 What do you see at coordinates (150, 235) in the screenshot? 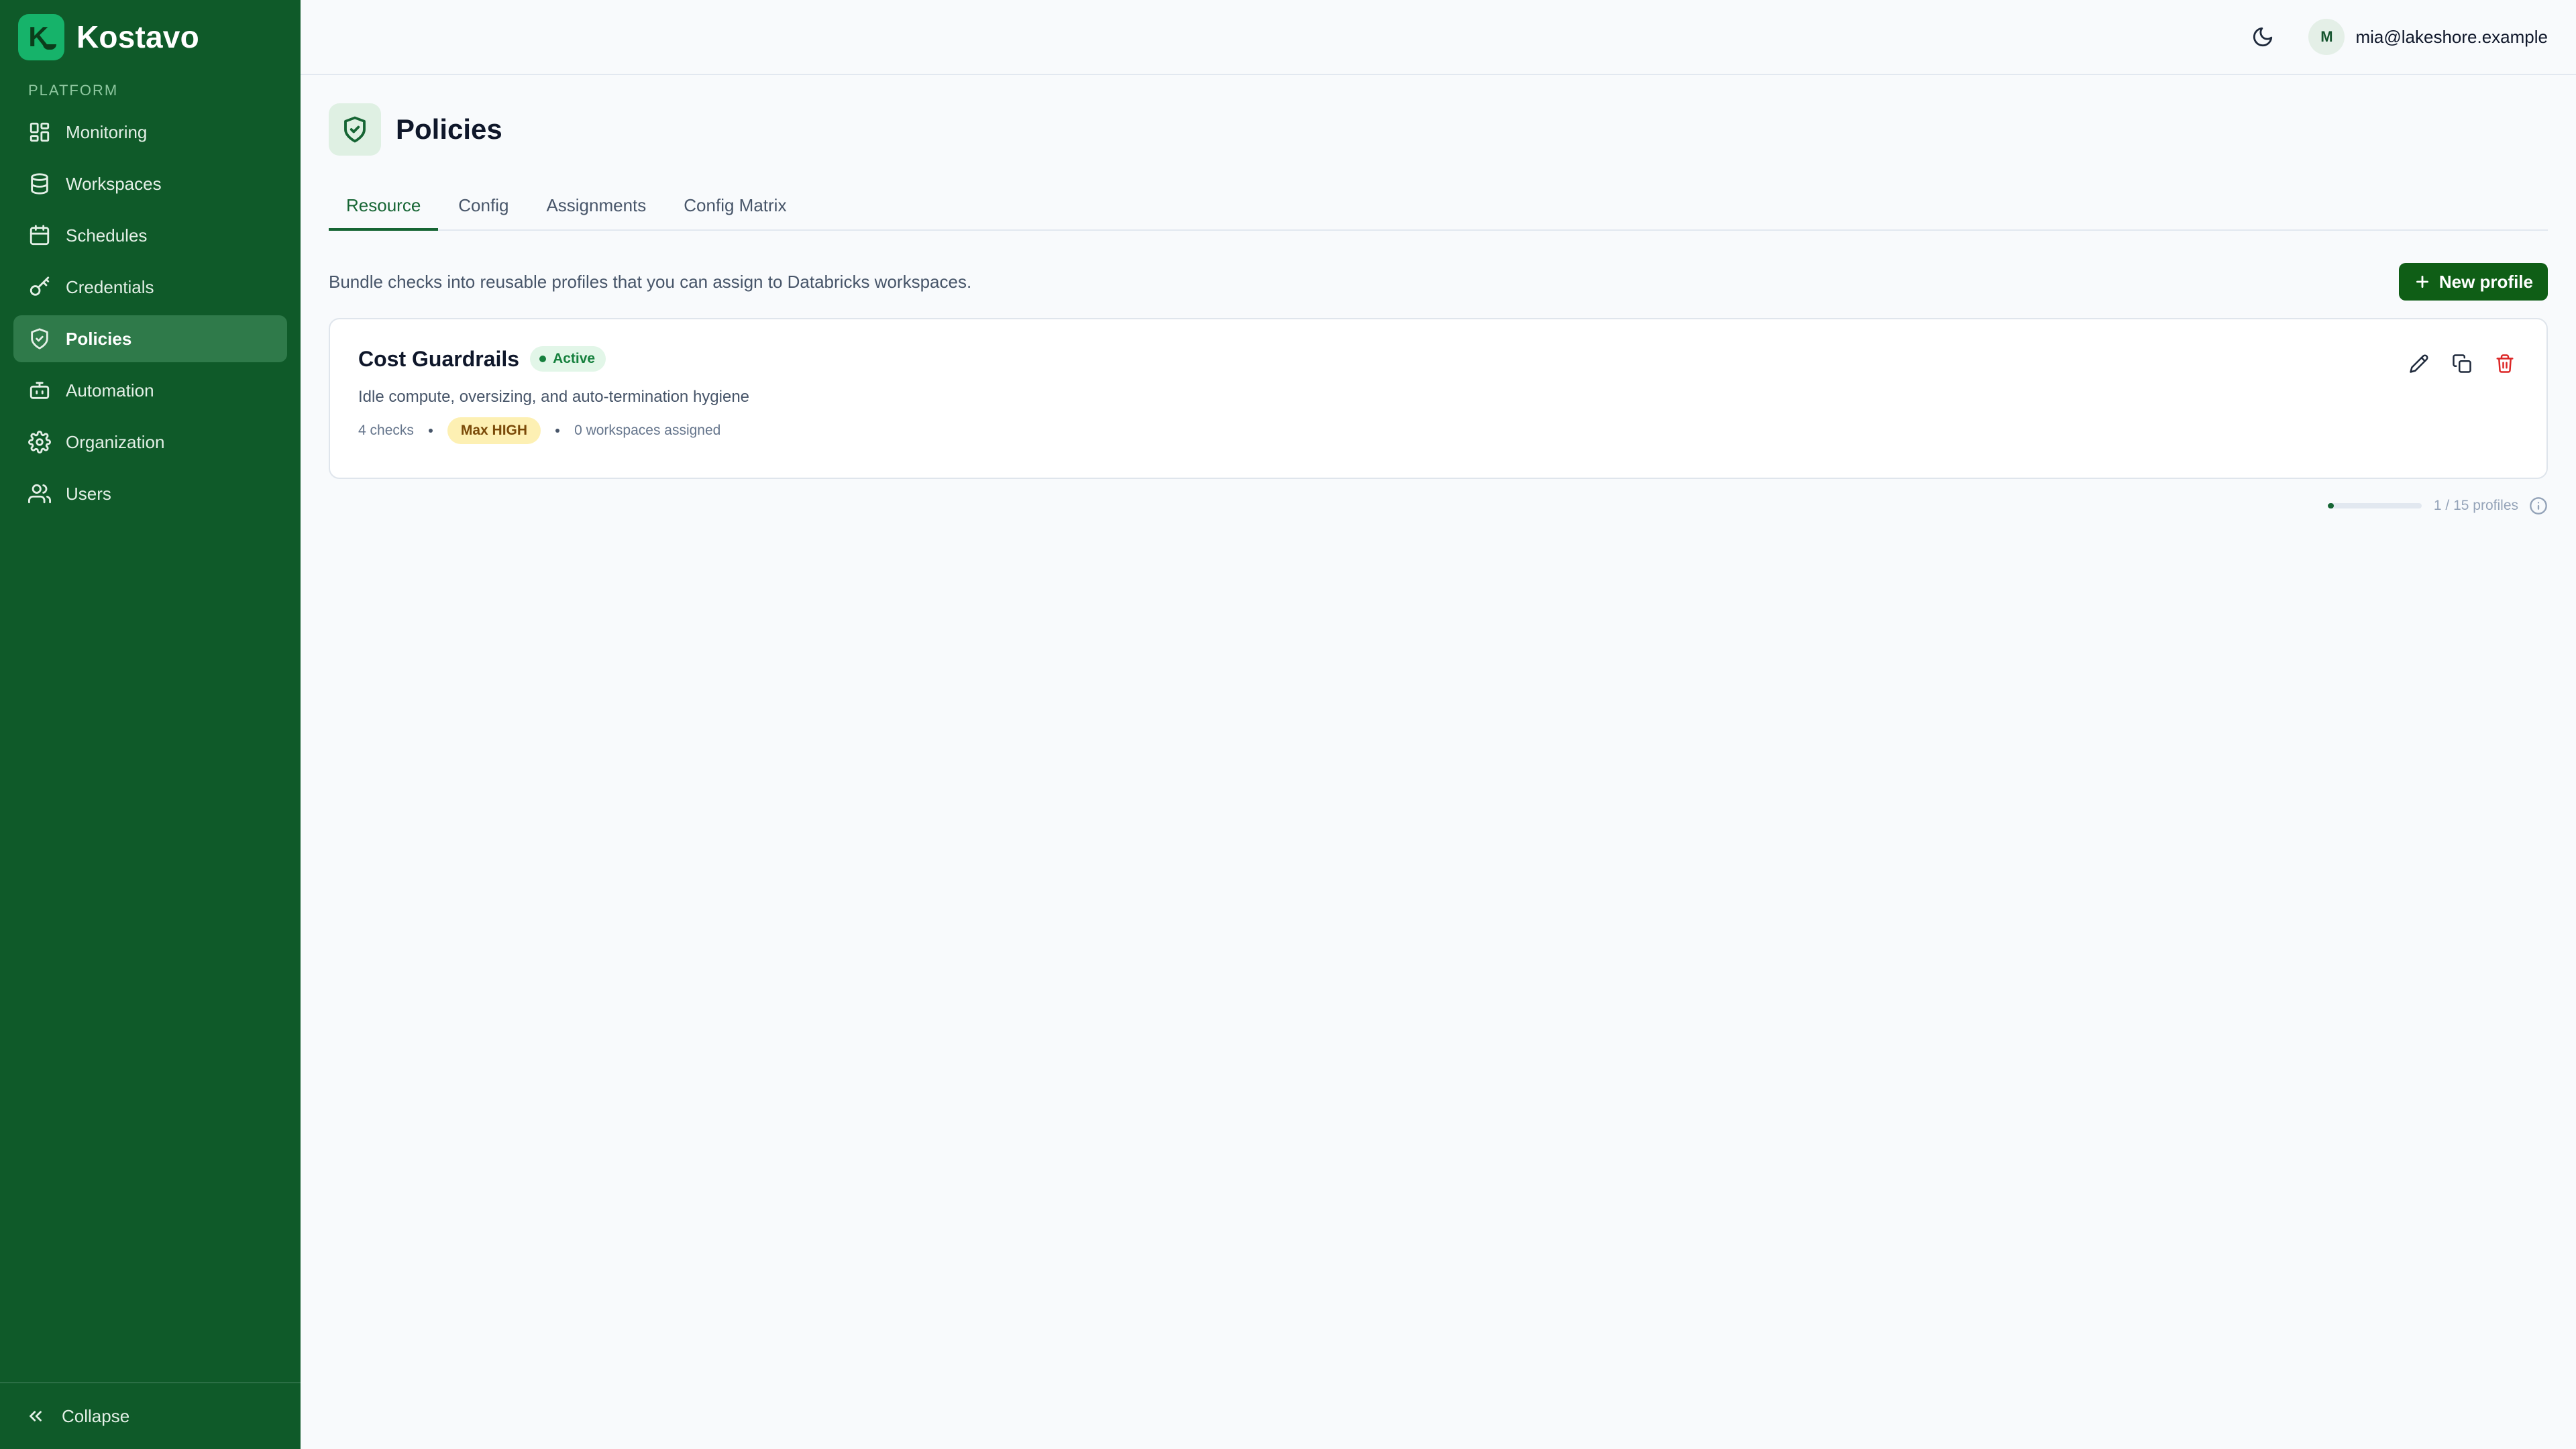
I see `sidebar-item-schedules: Schedules` at bounding box center [150, 235].